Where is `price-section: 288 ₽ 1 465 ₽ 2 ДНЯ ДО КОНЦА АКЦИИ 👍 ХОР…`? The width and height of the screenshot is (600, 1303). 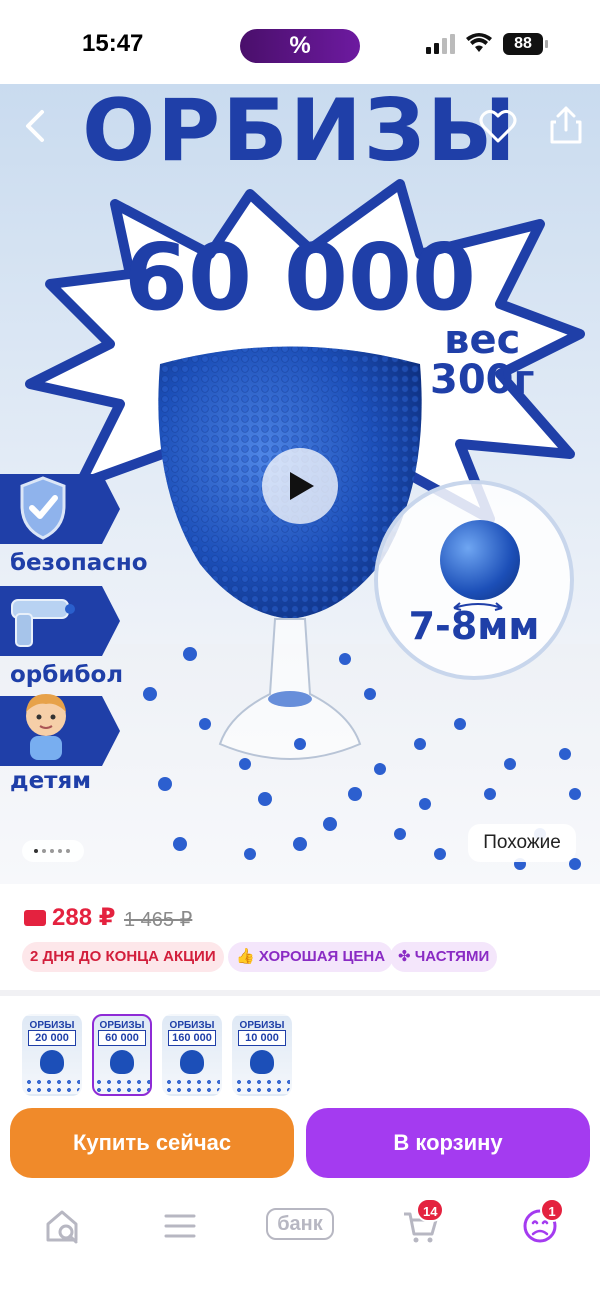
price-section: 288 ₽ 1 465 ₽ 2 ДНЯ ДО КОНЦА АКЦИИ 👍 ХОР… is located at coordinates (300, 937).